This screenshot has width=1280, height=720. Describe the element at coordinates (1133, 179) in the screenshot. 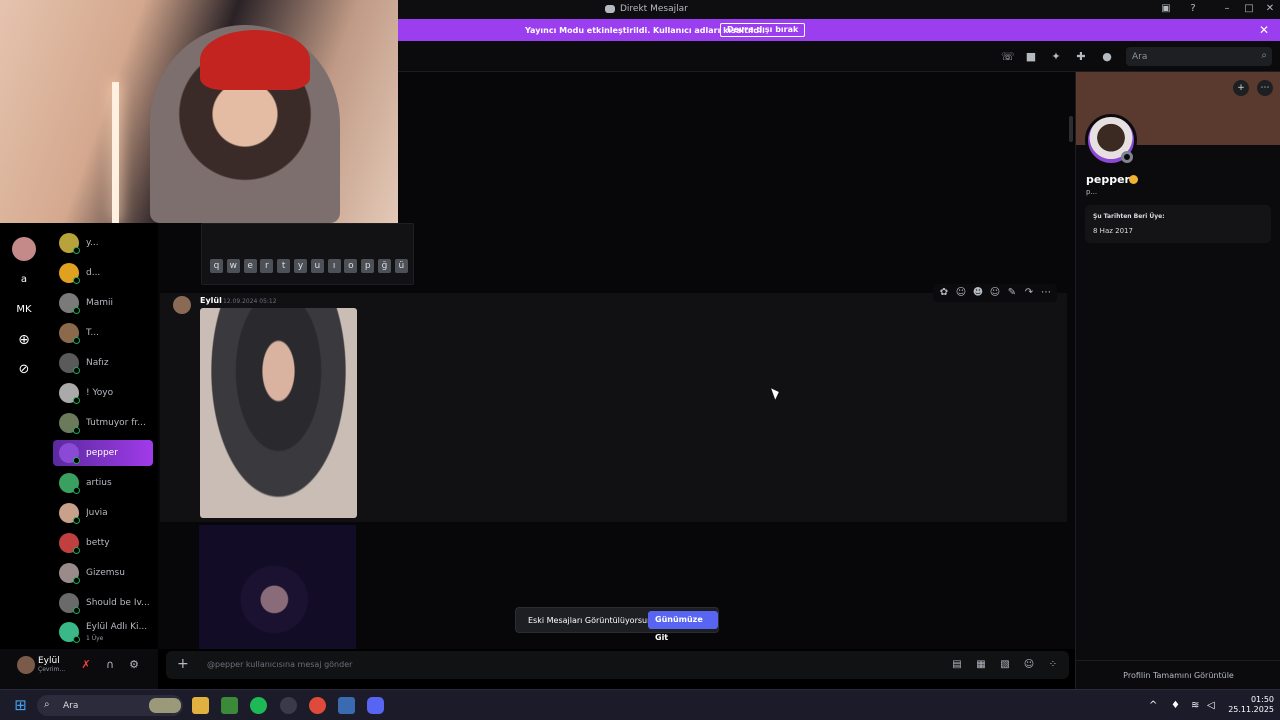

I see `badge-icon` at that location.